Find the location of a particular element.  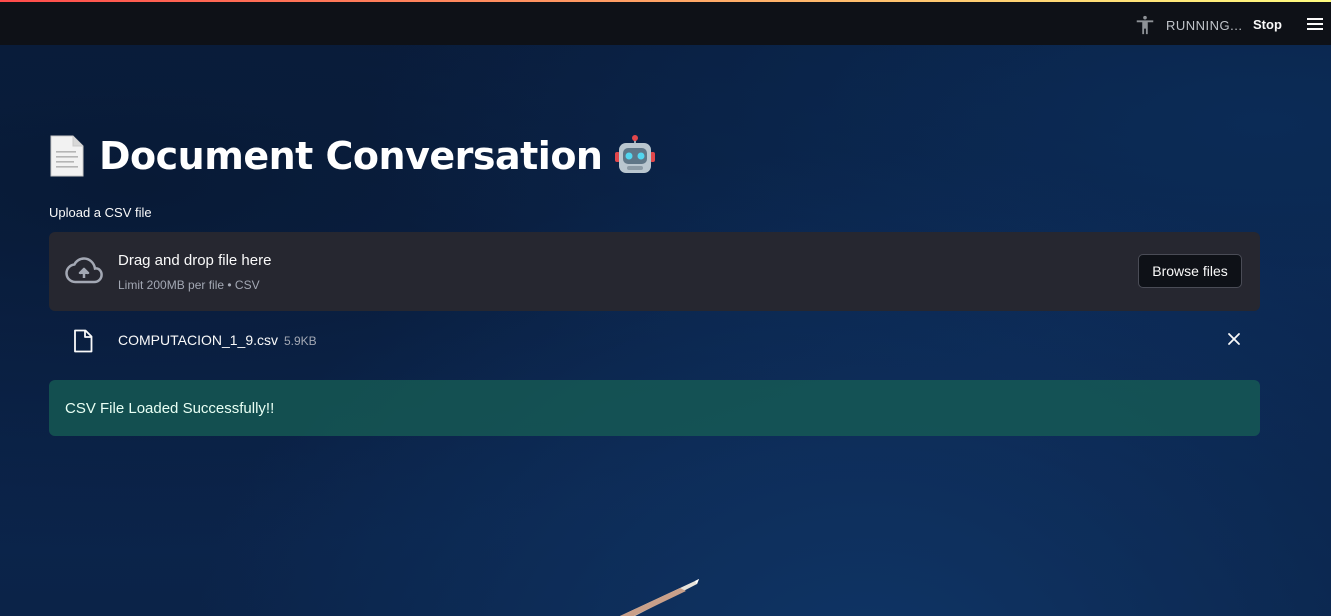

dropzone-limit-text: Limit 200MB per file • CSV is located at coordinates (189, 285).